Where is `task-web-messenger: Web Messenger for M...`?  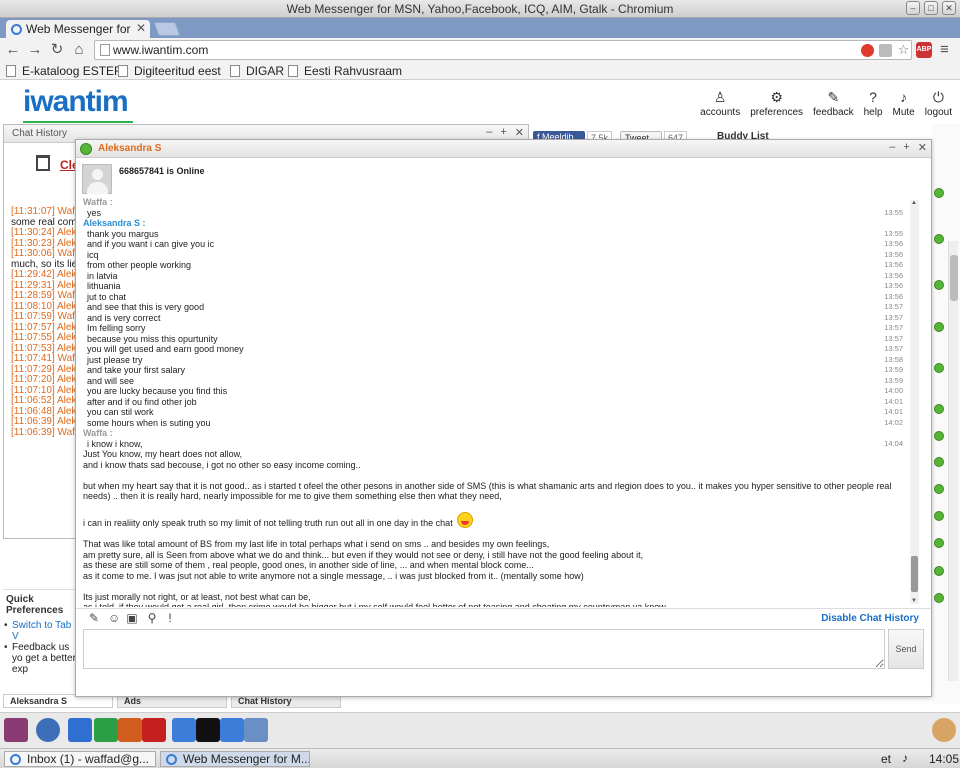 task-web-messenger: Web Messenger for M... is located at coordinates (235, 759).